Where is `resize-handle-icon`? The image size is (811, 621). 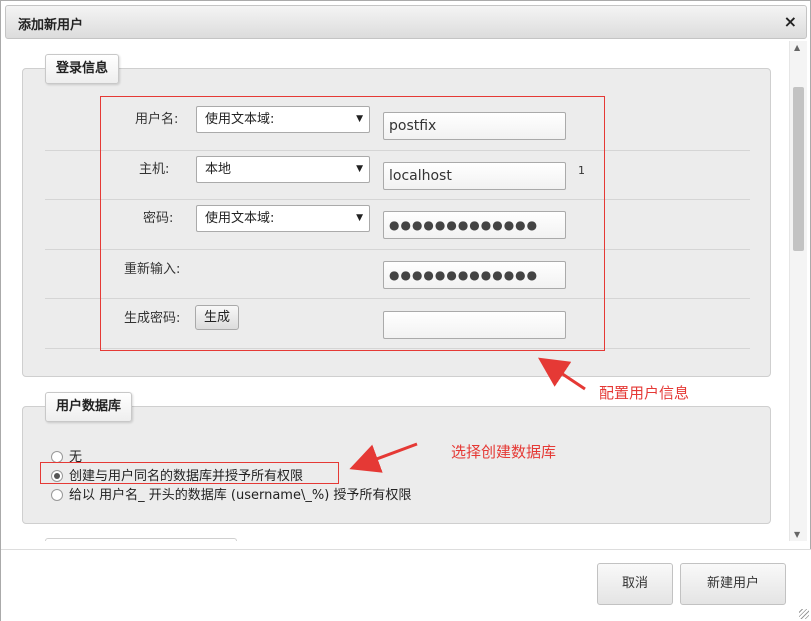
resize-handle-icon is located at coordinates (804, 614).